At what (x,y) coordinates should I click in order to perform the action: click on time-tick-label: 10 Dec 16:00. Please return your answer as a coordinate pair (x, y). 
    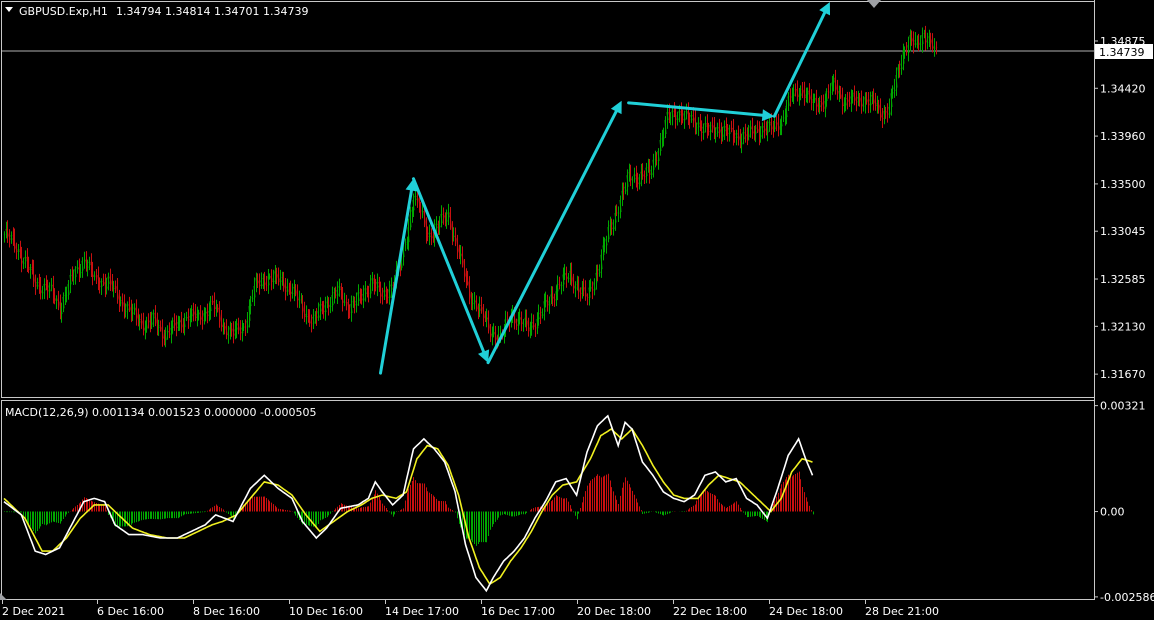
    Looking at the image, I should click on (326, 611).